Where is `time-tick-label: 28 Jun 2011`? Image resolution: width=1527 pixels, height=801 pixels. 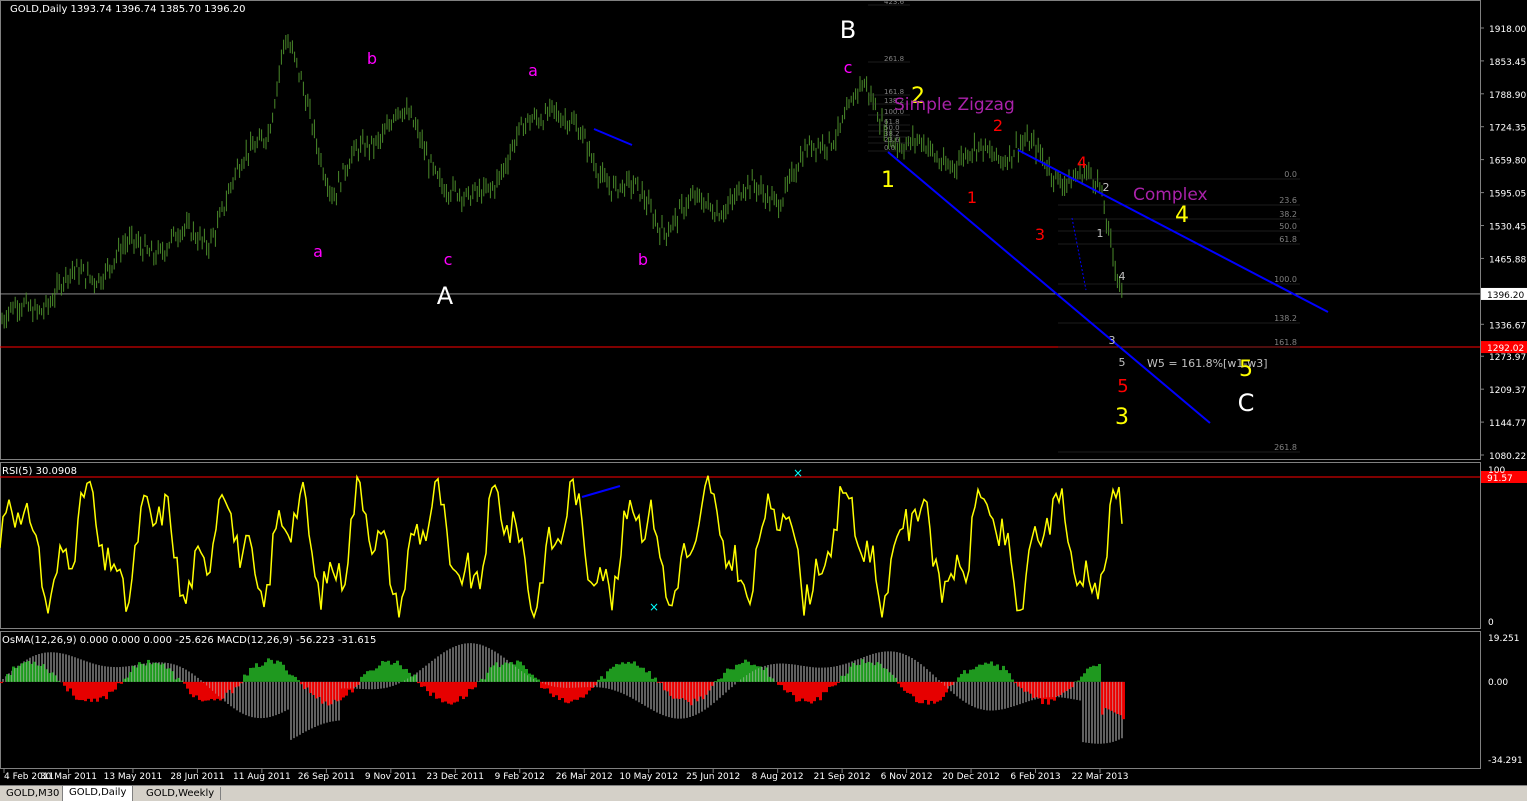 time-tick-label: 28 Jun 2011 is located at coordinates (197, 777).